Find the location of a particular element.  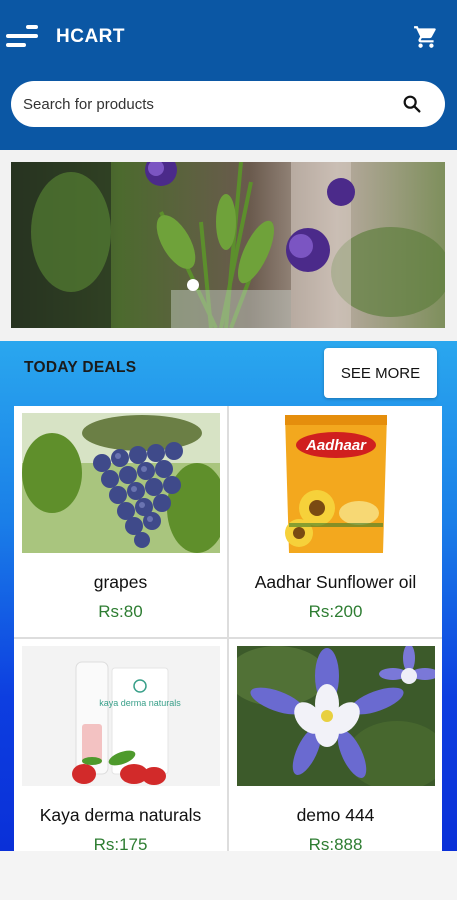

product-name: demo 444 is located at coordinates (335, 815).